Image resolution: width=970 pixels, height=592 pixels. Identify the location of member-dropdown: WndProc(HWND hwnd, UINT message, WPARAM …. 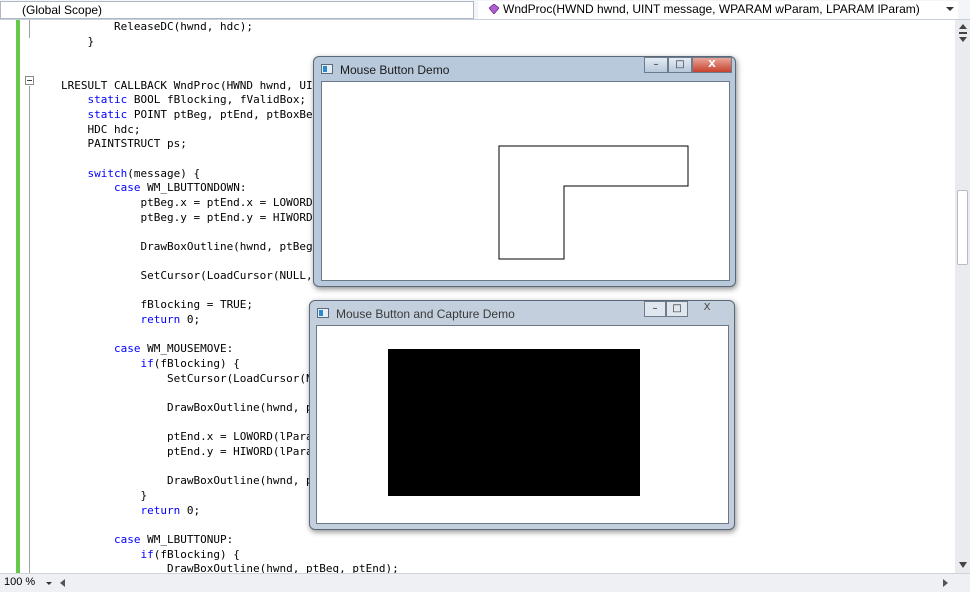
(718, 10).